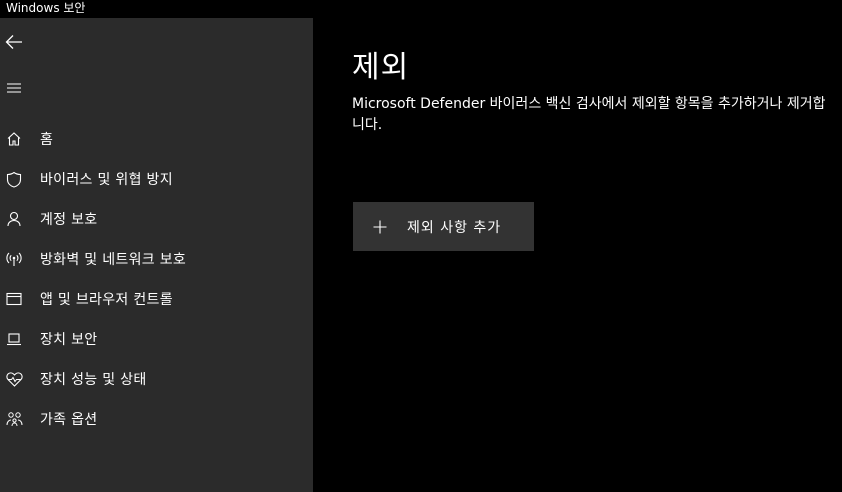 The width and height of the screenshot is (842, 492). Describe the element at coordinates (69, 220) in the screenshot. I see `sidebar-item-label: 계정 보호` at that location.